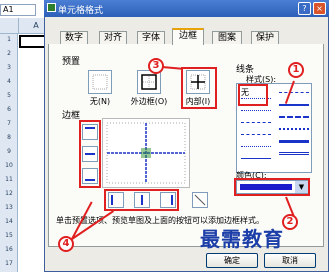  What do you see at coordinates (265, 38) in the screenshot?
I see `tab-protection: 保护` at bounding box center [265, 38].